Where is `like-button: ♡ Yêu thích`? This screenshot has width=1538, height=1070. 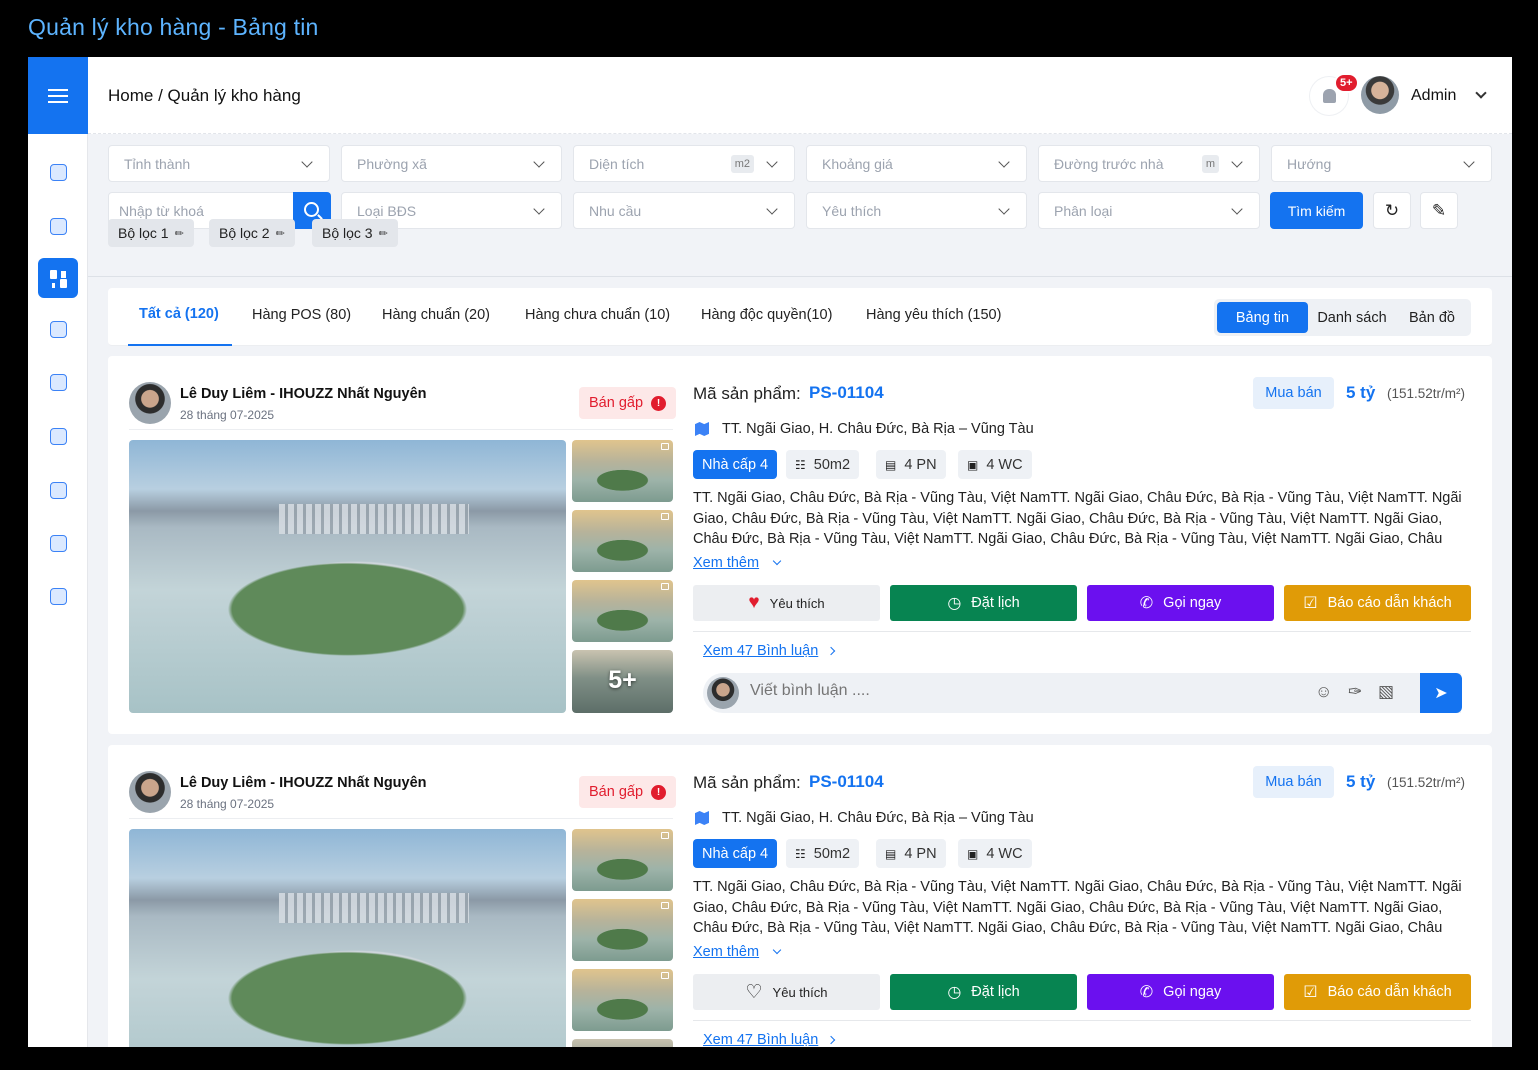
like-button: ♡ Yêu thích is located at coordinates (786, 992).